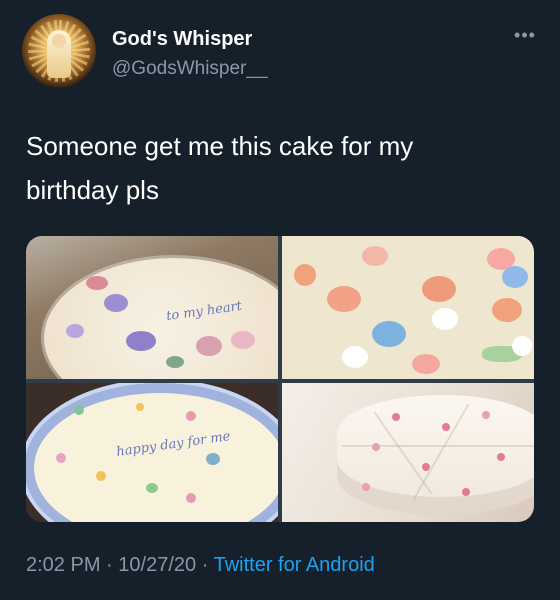  Describe the element at coordinates (220, 146) in the screenshot. I see `tweet-text-line: Someone get me this cake for my` at that location.